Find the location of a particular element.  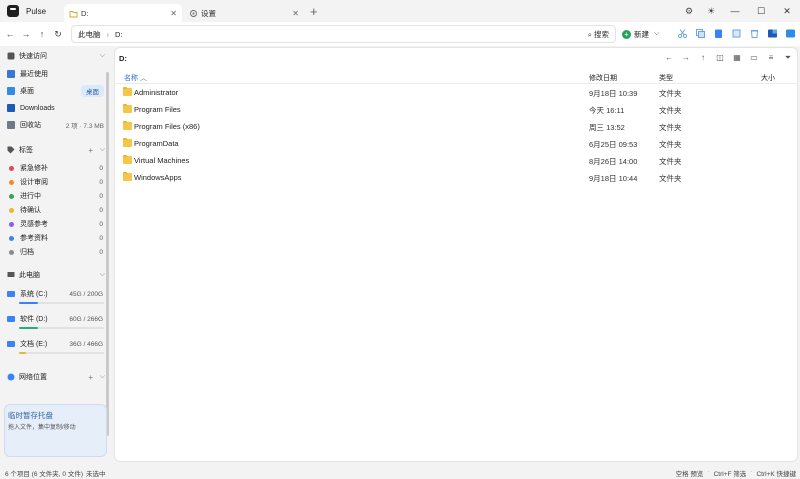

settings-gear-icon: ⚙ is located at coordinates (689, 11).